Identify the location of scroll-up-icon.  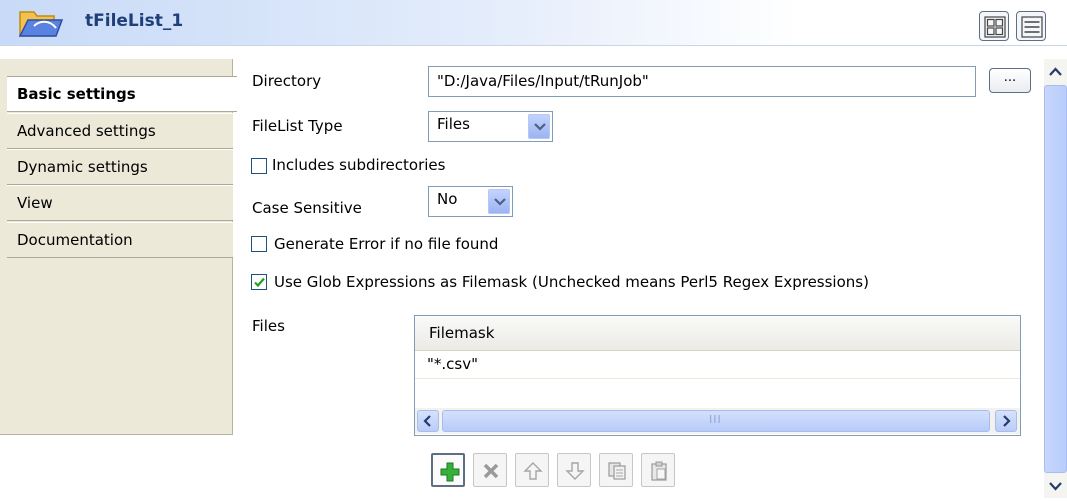
(1055, 72).